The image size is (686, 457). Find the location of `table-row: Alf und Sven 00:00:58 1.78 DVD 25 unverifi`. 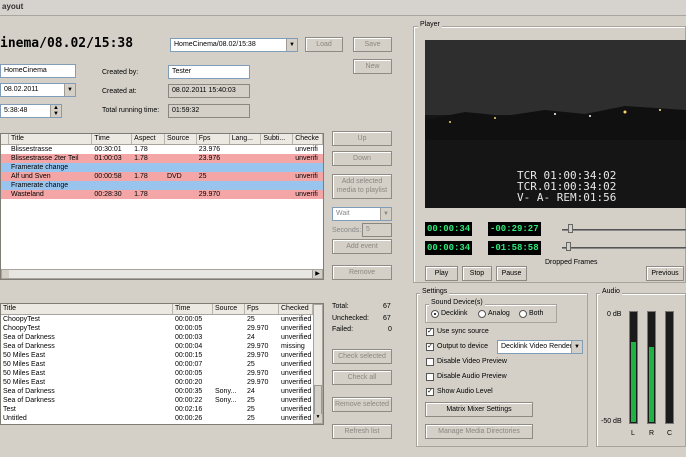

table-row: Alf und Sven 00:00:58 1.78 DVD 25 unverifi is located at coordinates (162, 176).